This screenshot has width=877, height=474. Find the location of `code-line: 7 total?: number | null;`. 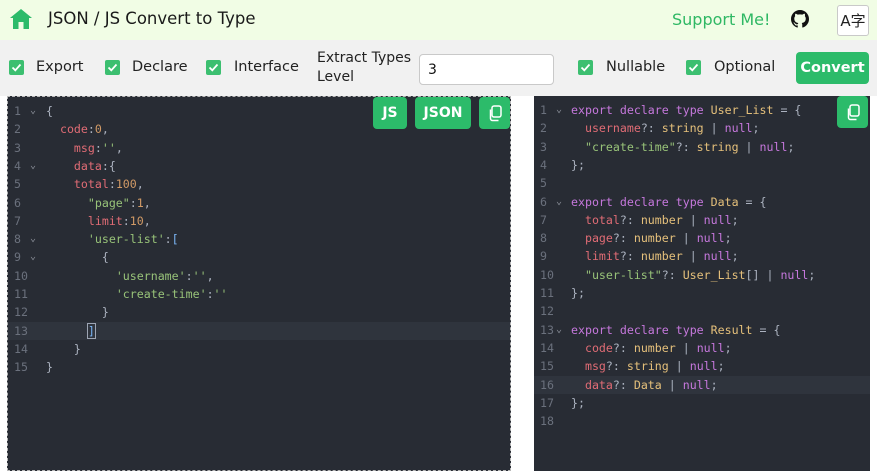

code-line: 7 total?: number | null; is located at coordinates (702, 220).